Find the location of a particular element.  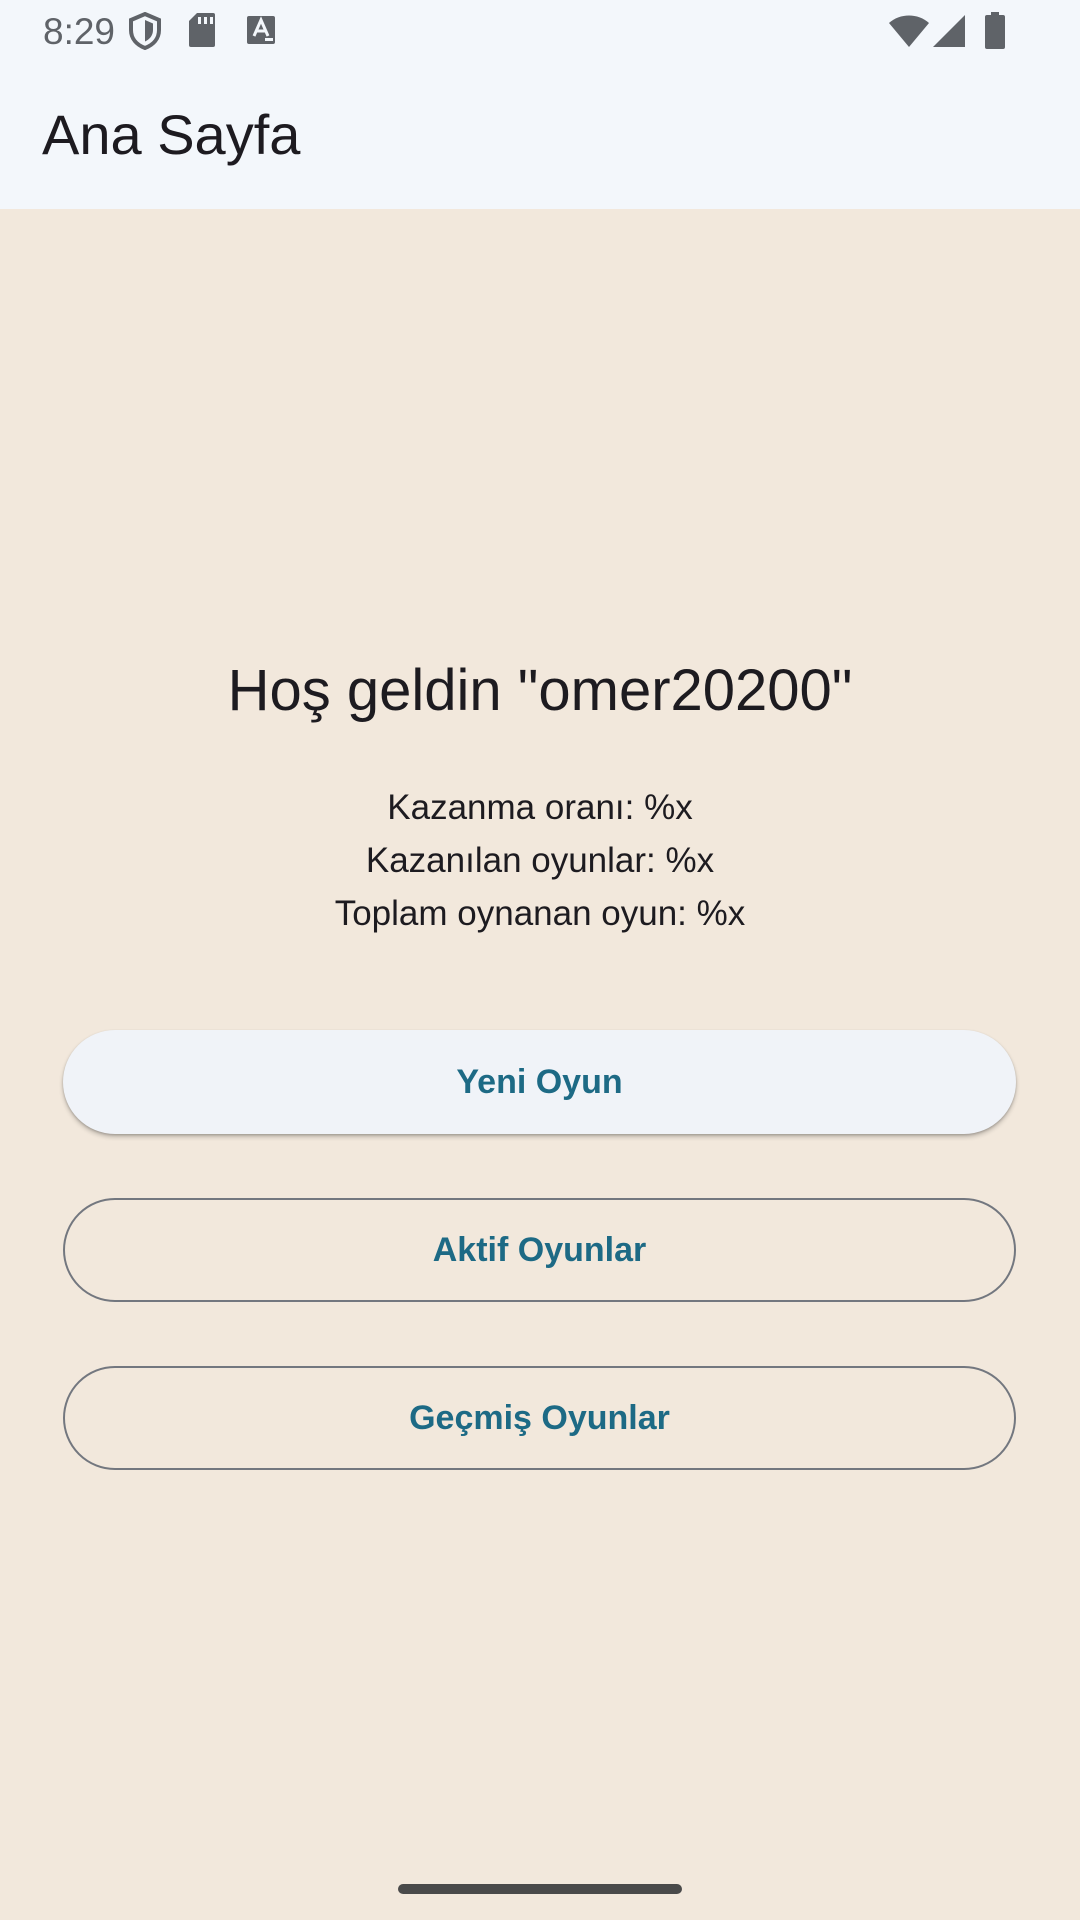

battery-icon is located at coordinates (995, 30).